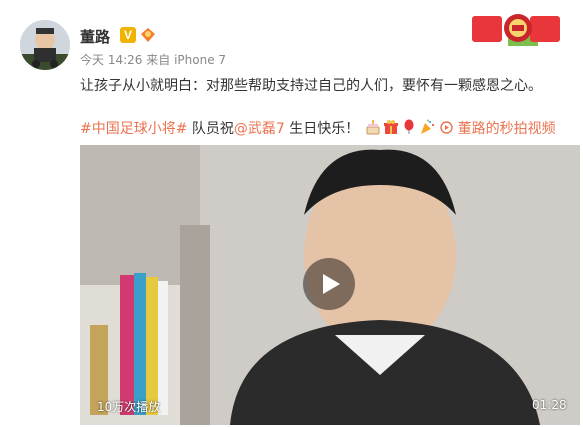  I want to click on post-text-2: #中国足球小将# 队员祝@武磊7 生日快乐！ 董路的秒拍视频, so click(318, 128).